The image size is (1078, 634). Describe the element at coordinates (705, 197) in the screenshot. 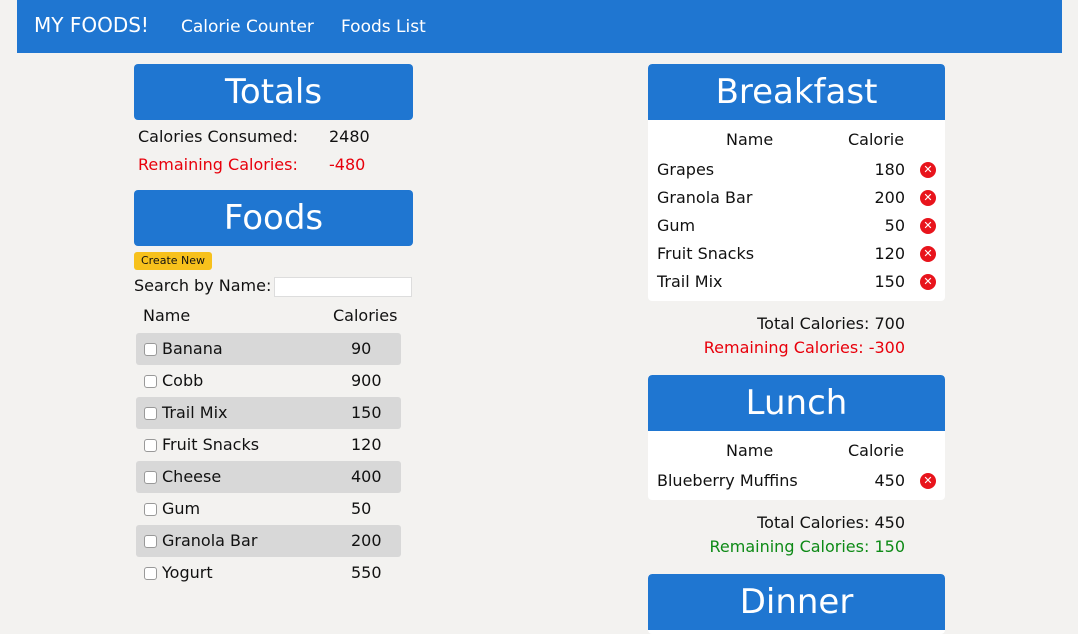

I see `meal-food-name: Granola Bar` at that location.